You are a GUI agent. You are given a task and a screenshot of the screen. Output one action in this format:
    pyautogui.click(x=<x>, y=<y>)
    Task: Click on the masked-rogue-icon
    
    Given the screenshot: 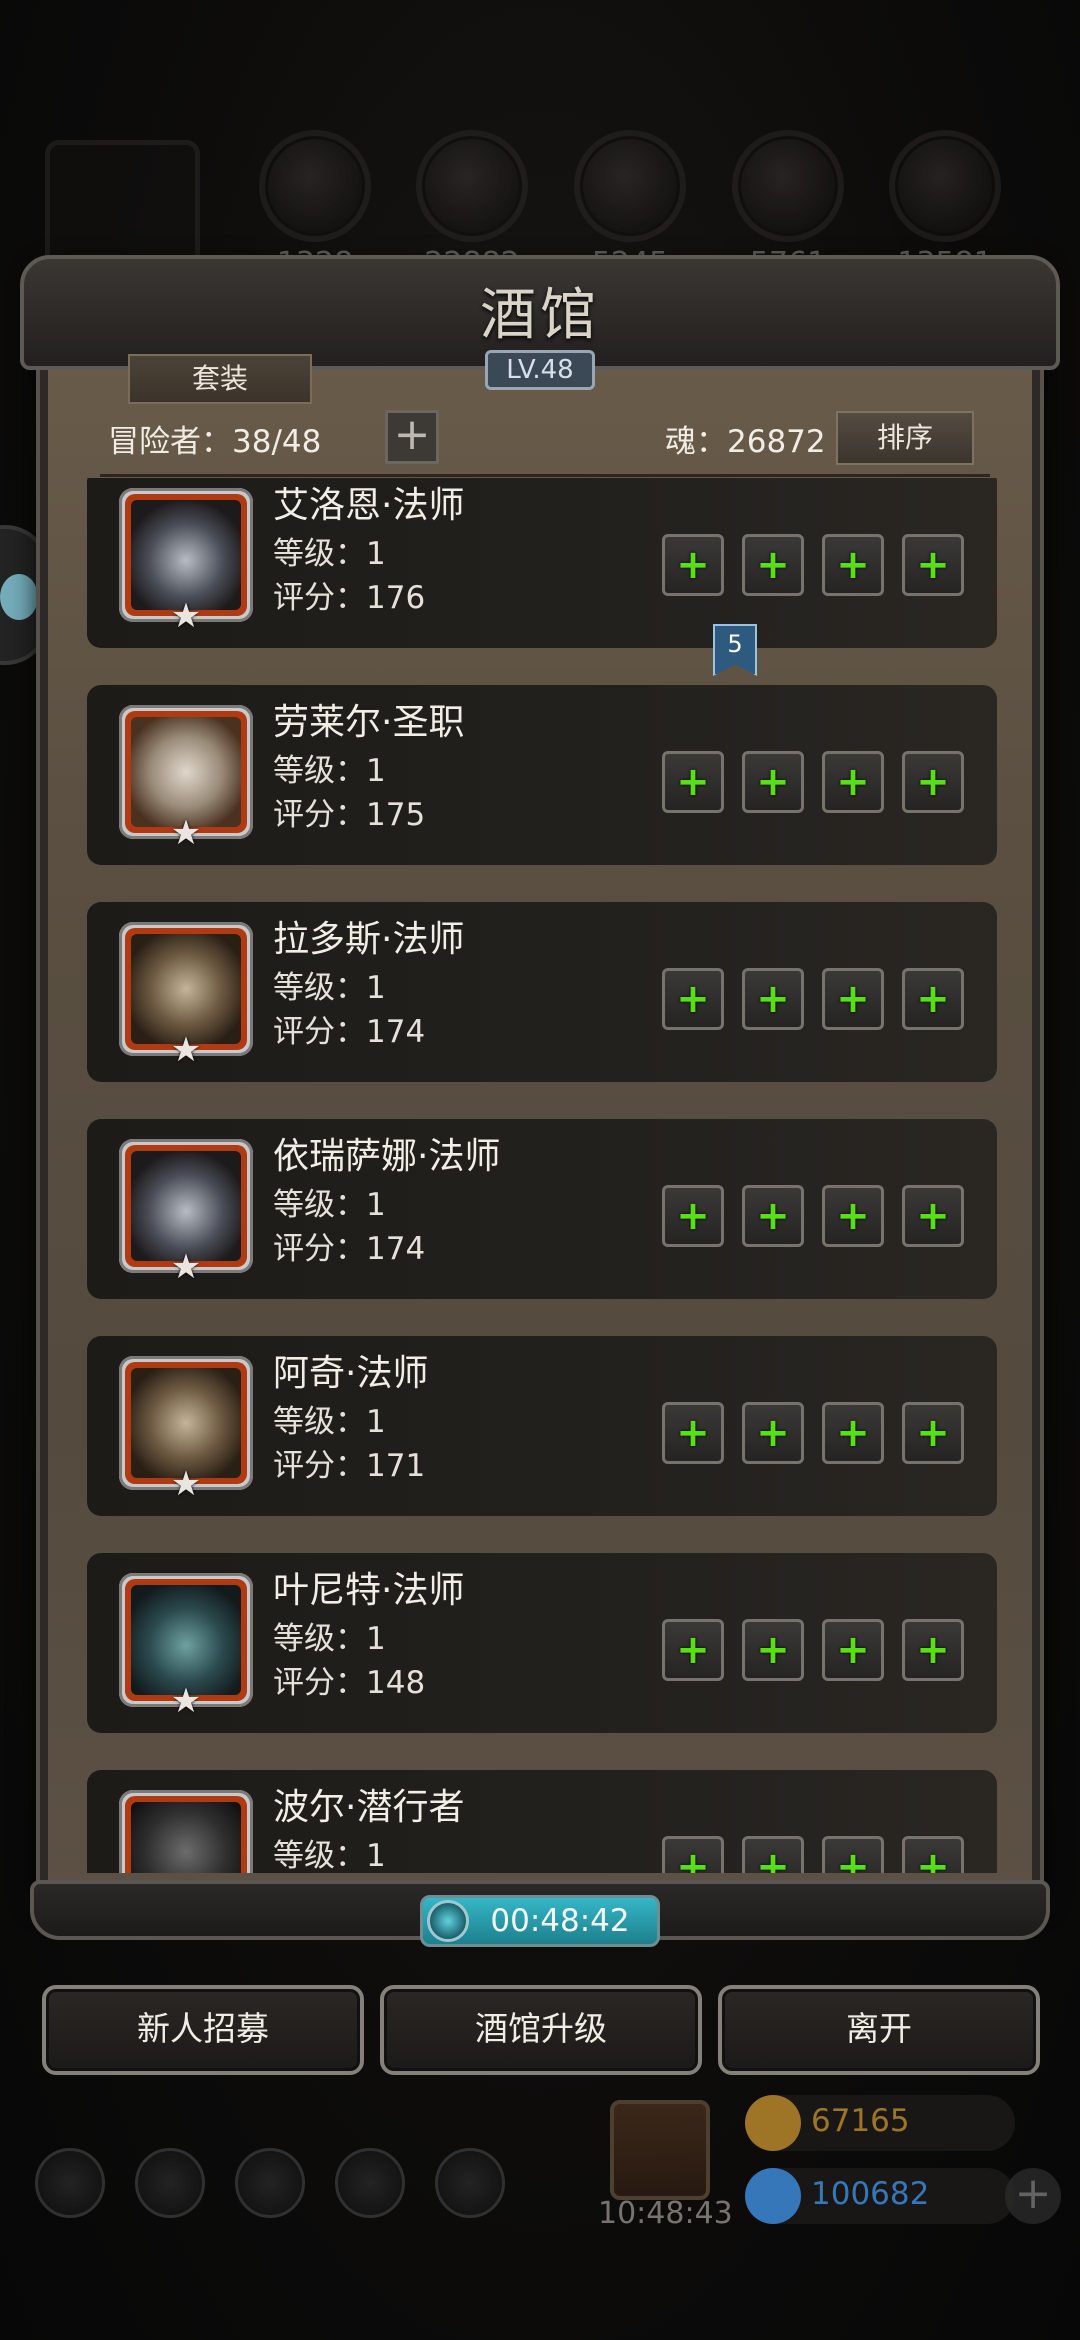 What is the action you would take?
    pyautogui.click(x=186, y=1837)
    